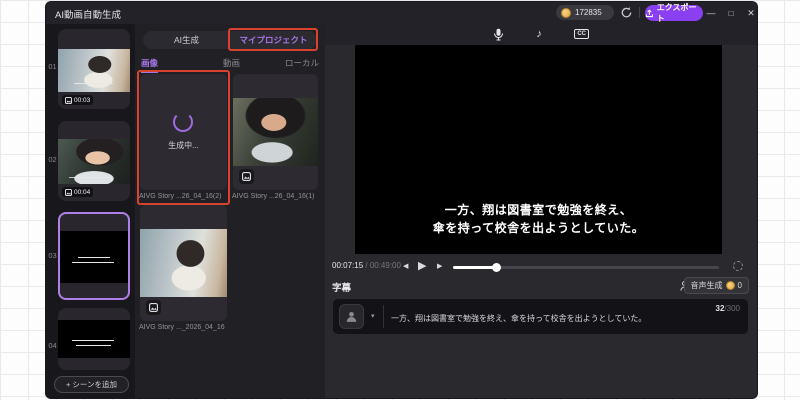  Describe the element at coordinates (91, 384) in the screenshot. I see `add-scene-button: + シーンを追加` at that location.